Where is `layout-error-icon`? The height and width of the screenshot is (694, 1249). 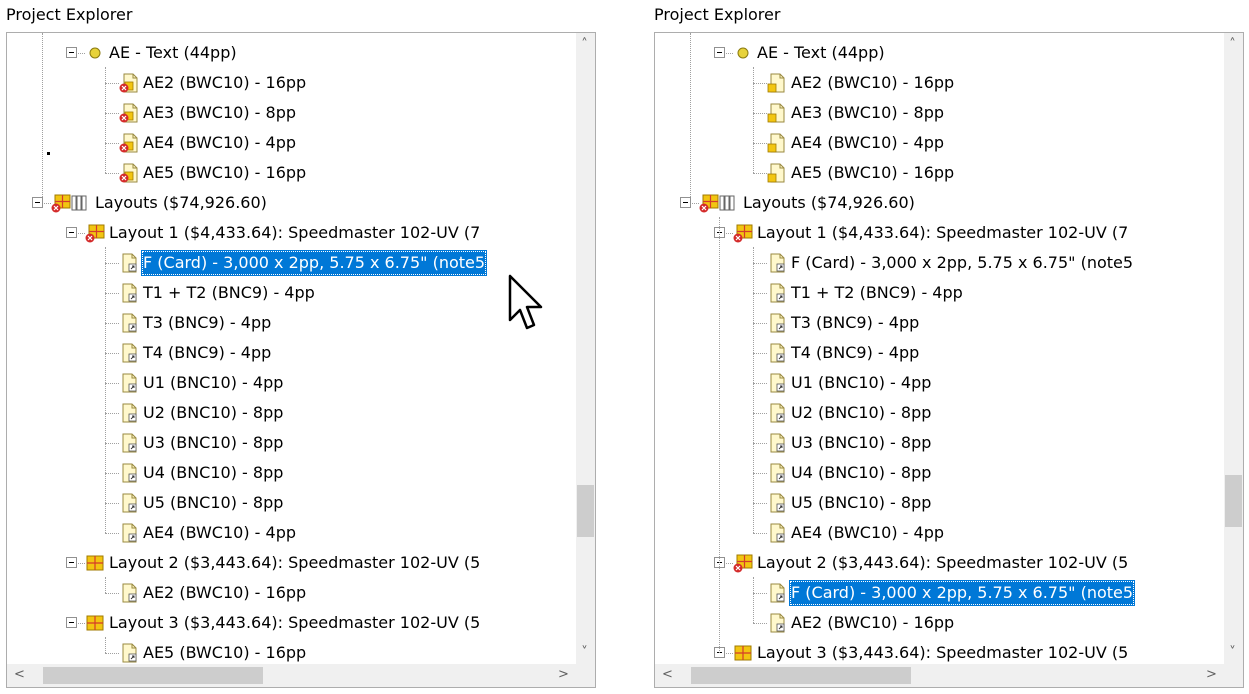
layout-error-icon is located at coordinates (743, 563).